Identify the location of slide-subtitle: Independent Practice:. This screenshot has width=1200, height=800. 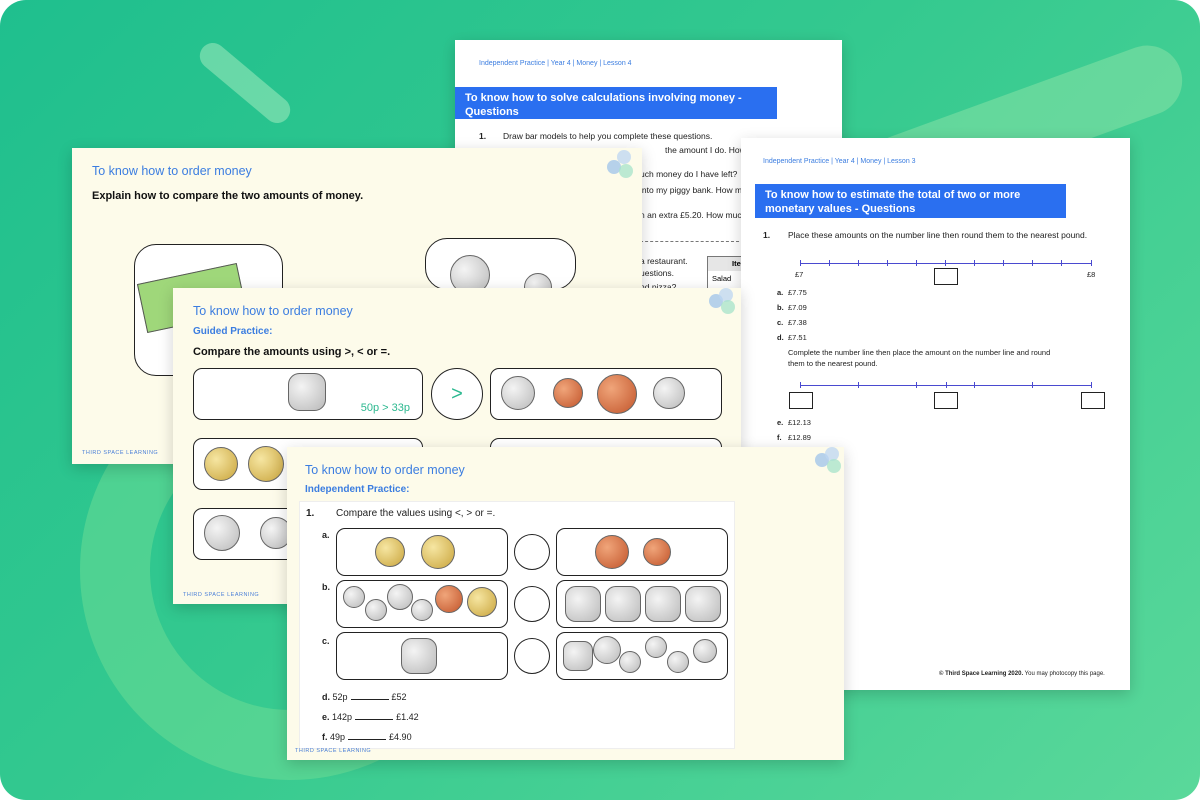
(357, 489).